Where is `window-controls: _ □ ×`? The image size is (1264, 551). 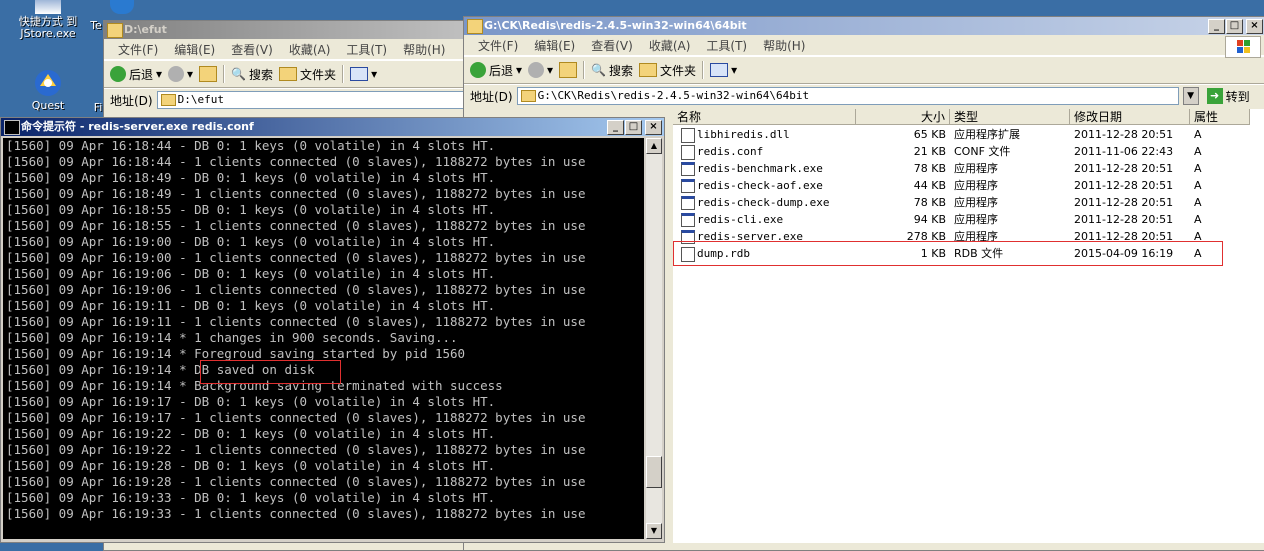 window-controls: _ □ × is located at coordinates (1235, 26).